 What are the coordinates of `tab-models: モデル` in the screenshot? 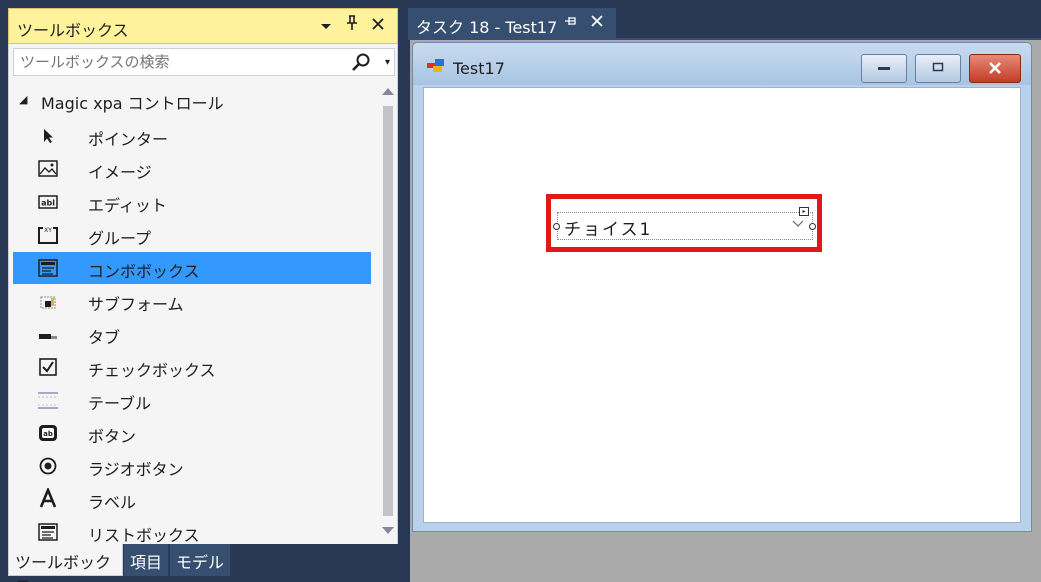 It's located at (200, 560).